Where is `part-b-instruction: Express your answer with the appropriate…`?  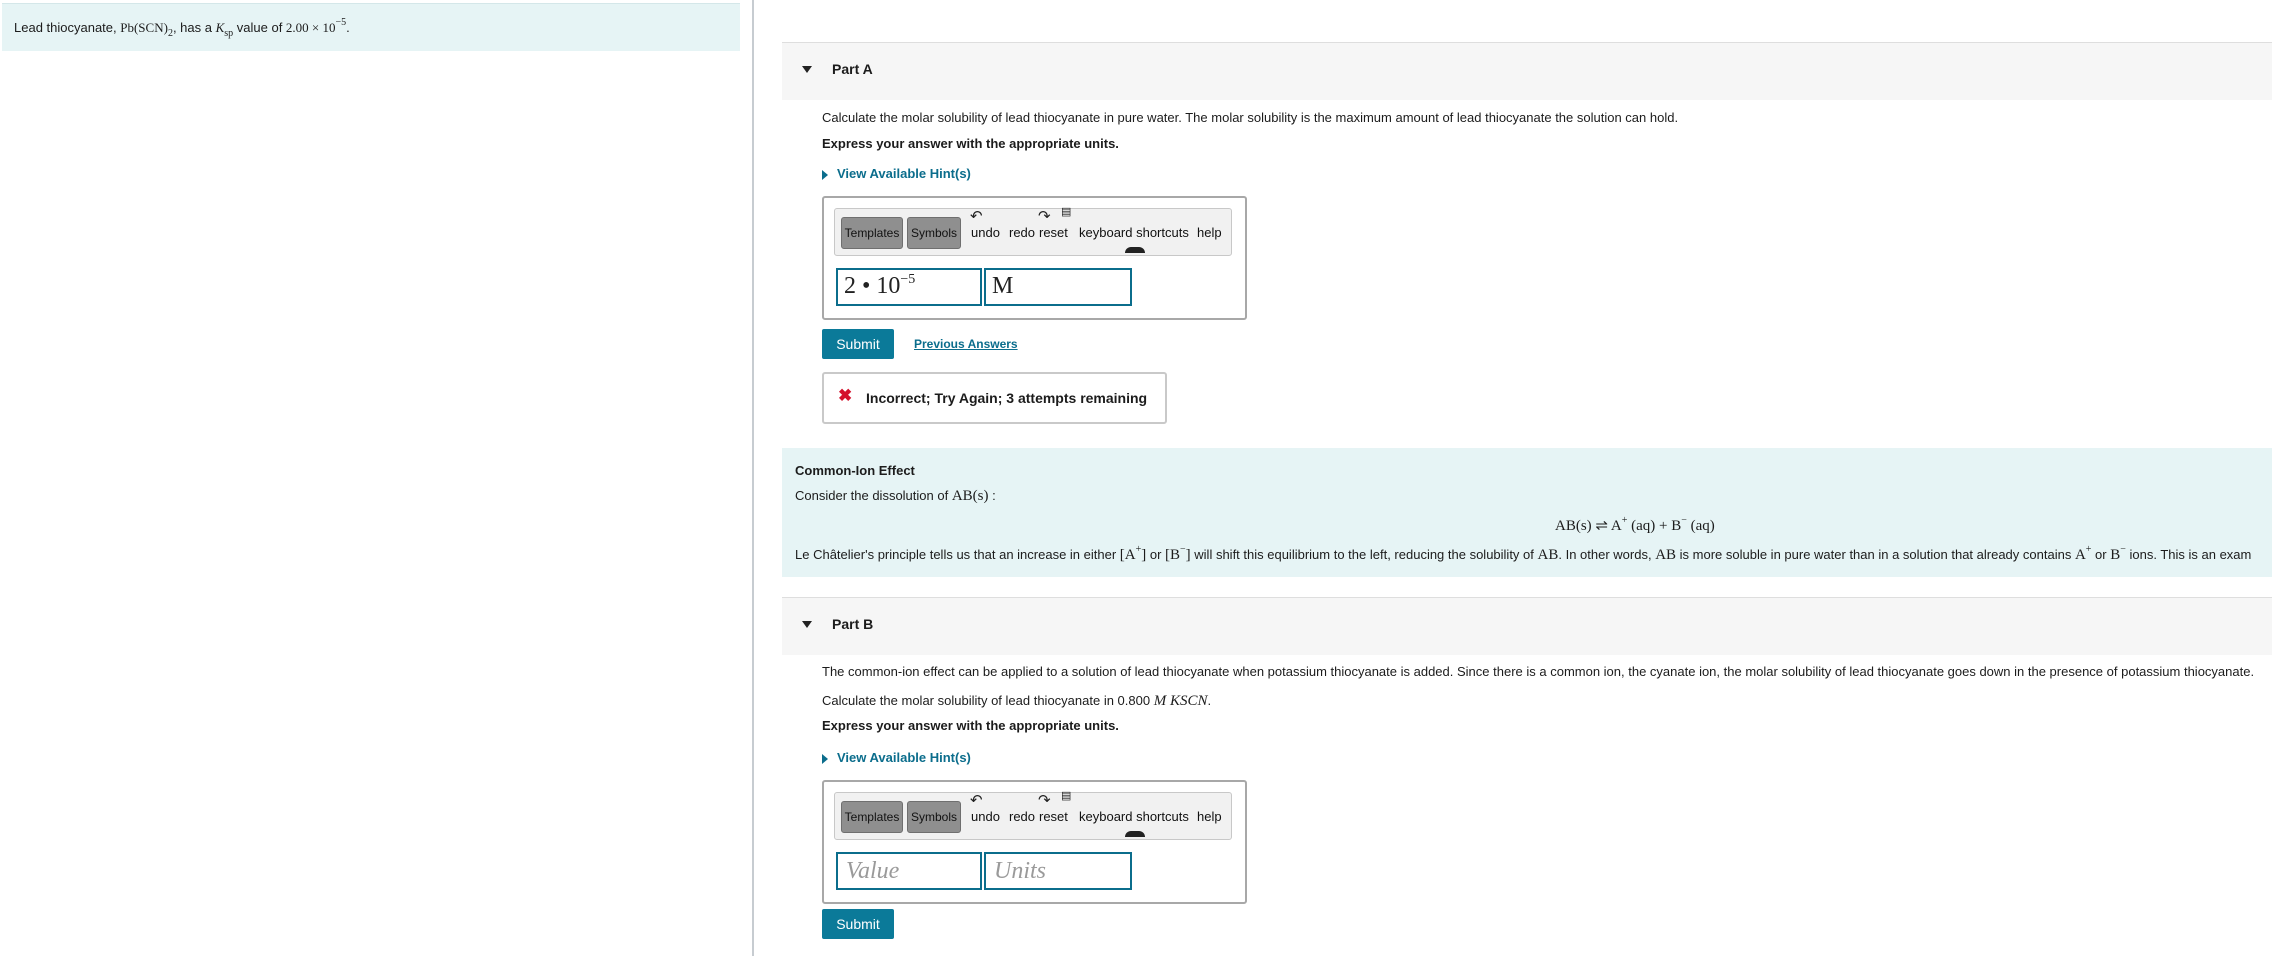
part-b-instruction: Express your answer with the appropriate… is located at coordinates (970, 725).